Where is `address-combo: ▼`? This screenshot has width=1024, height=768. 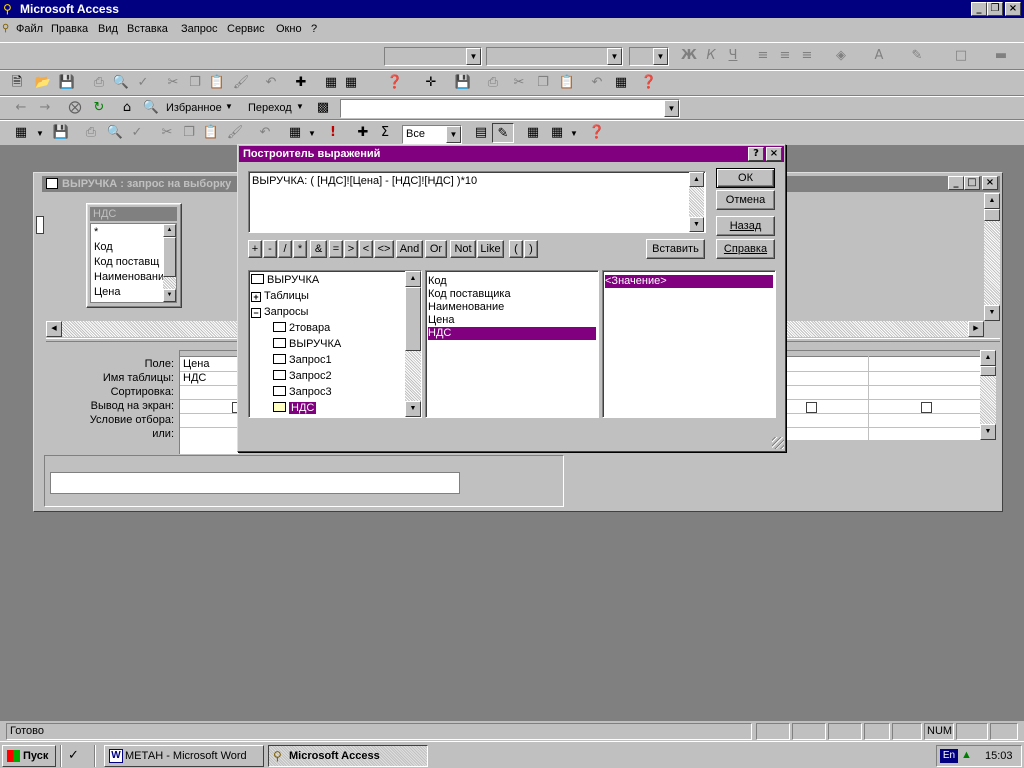
address-combo: ▼ is located at coordinates (510, 108).